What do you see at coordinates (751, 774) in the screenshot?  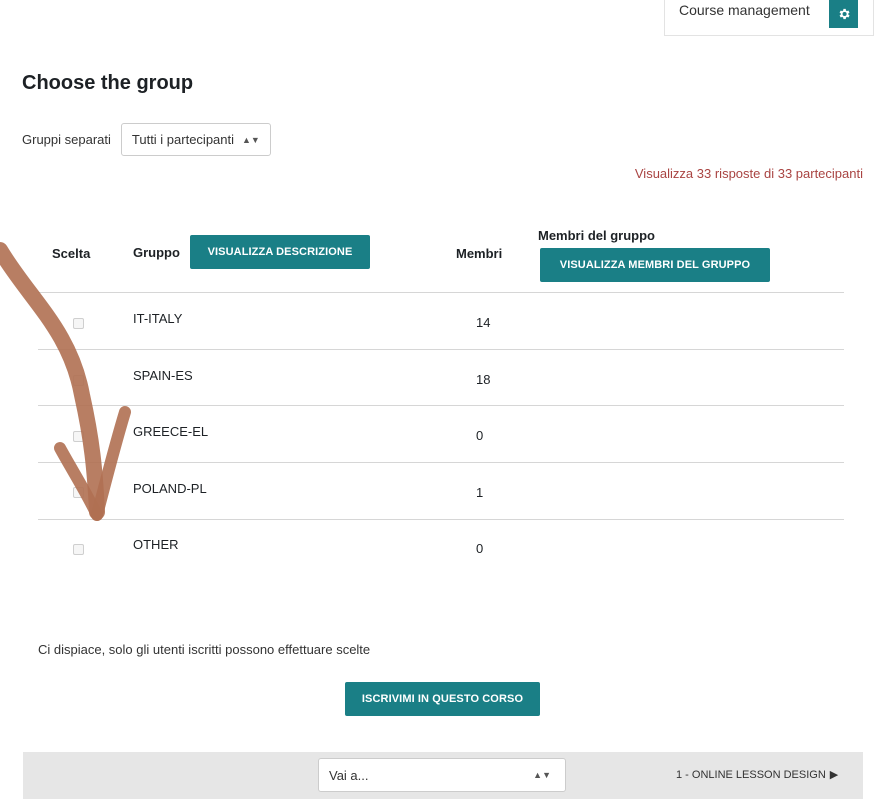 I see `next-activity-label: 1 - ONLINE LESSON DESIGN` at bounding box center [751, 774].